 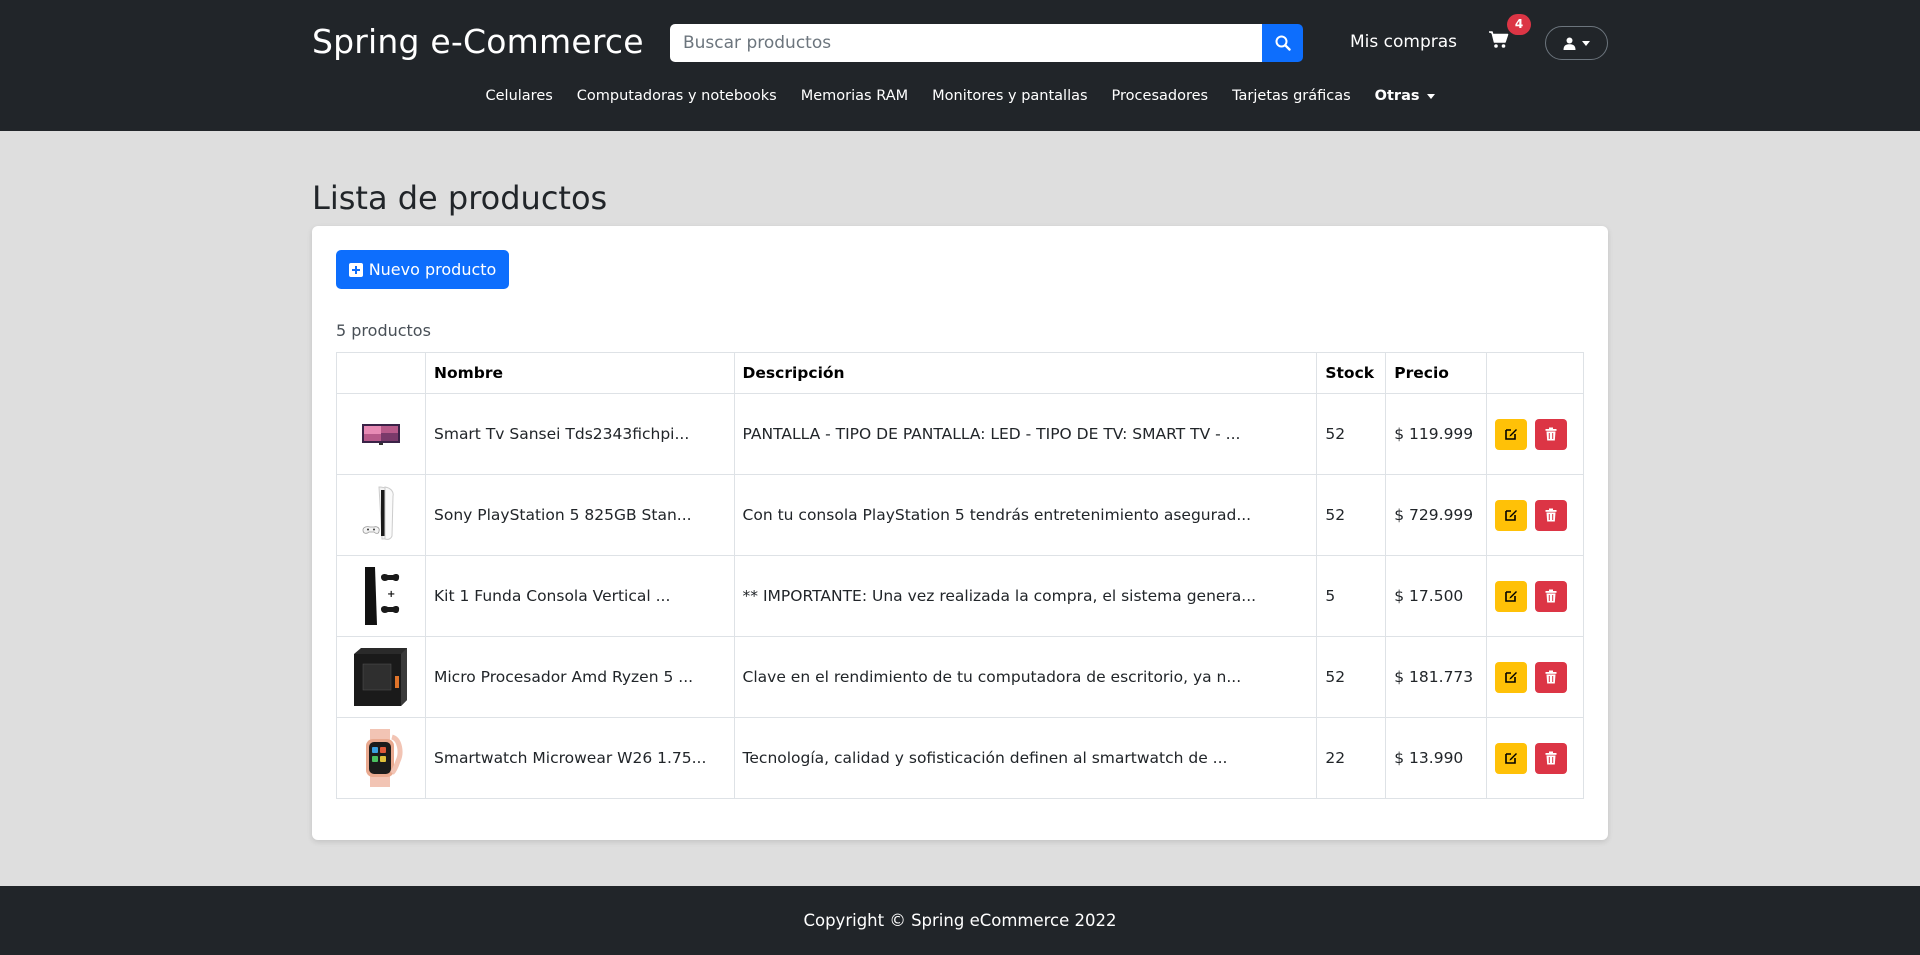 I want to click on category-computadoras: Computadoras y notebooks, so click(x=677, y=96).